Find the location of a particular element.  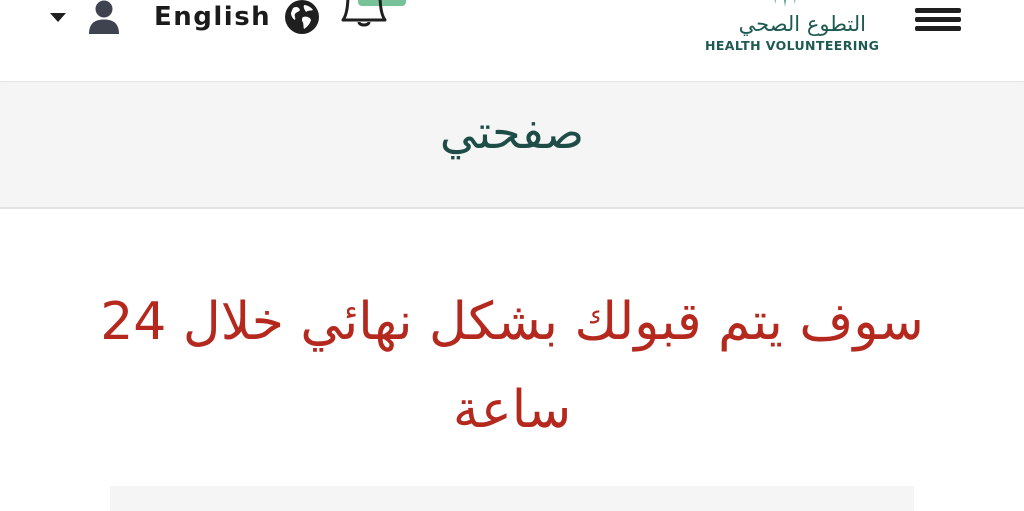

content-card is located at coordinates (512, 498).